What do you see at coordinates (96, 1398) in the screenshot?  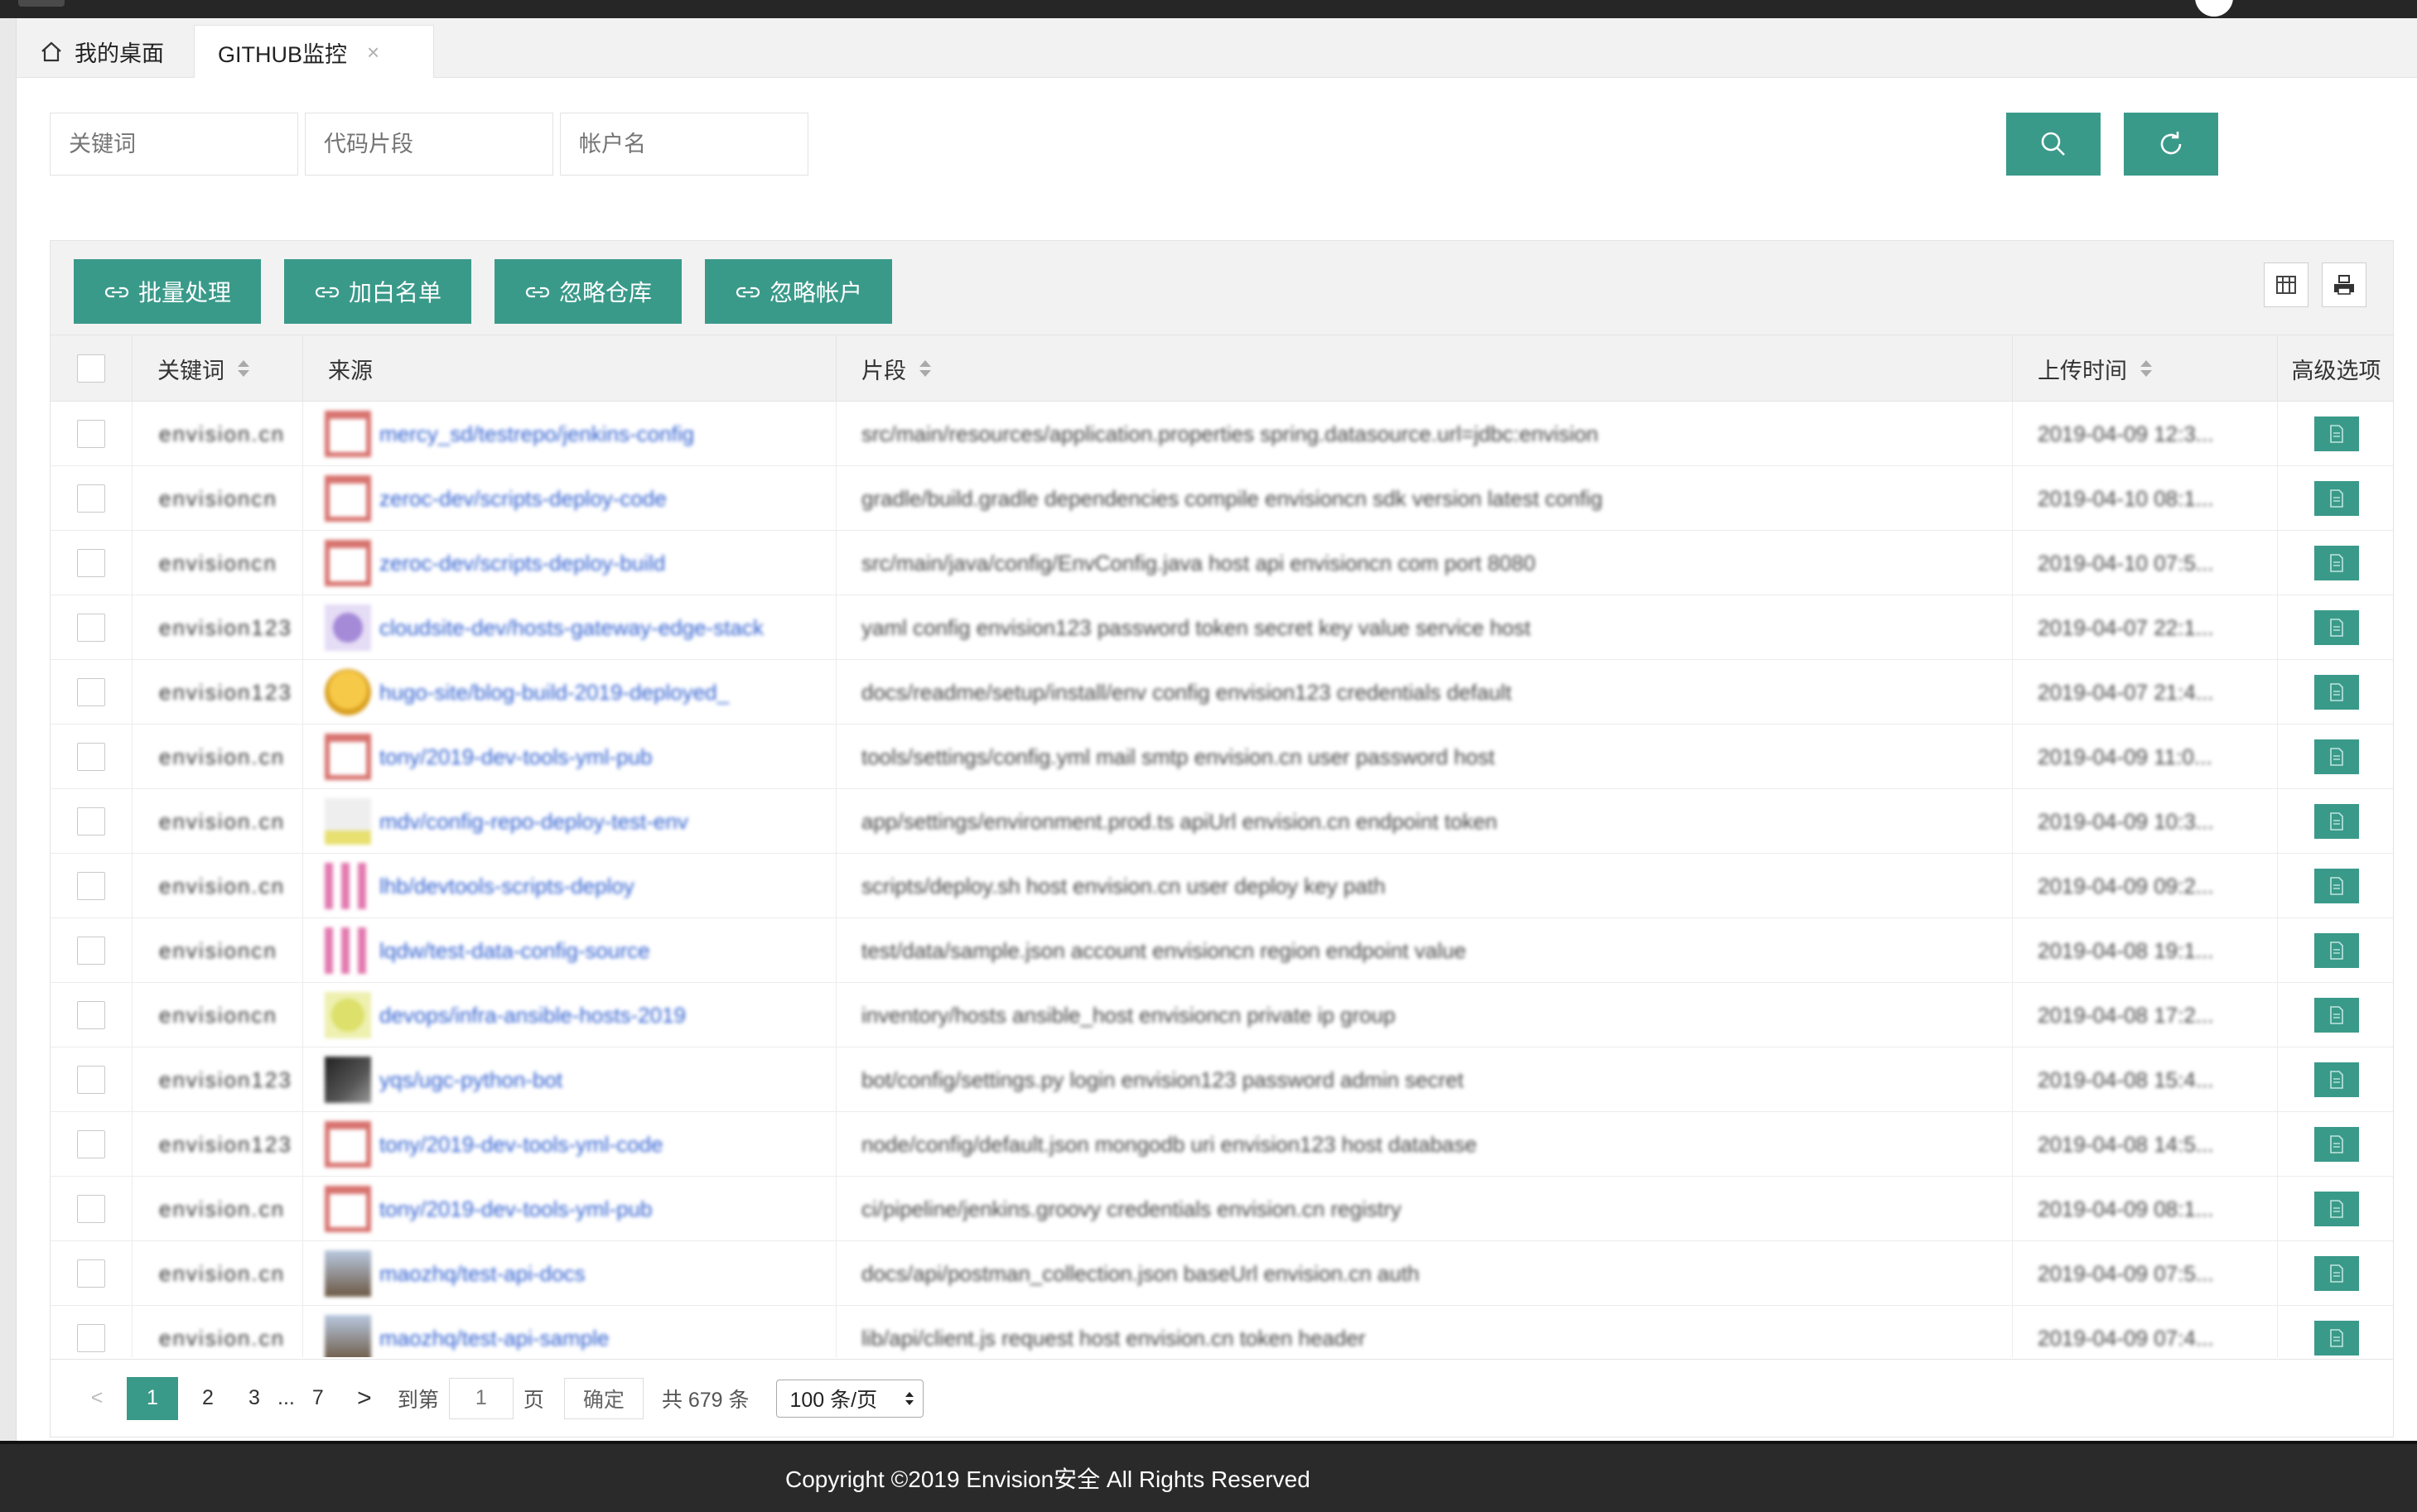 I see `prev-page-button: <` at bounding box center [96, 1398].